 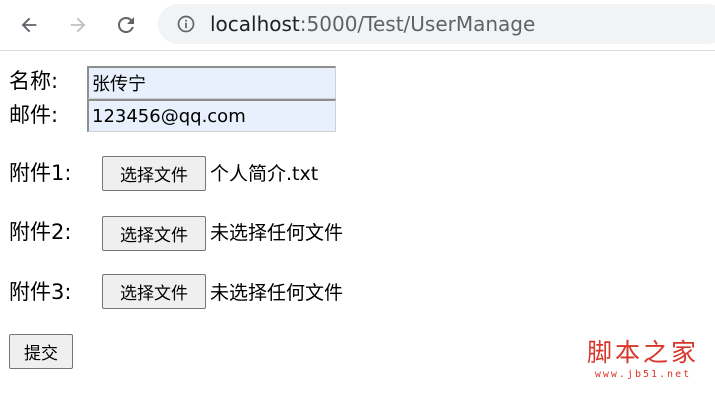 What do you see at coordinates (211, 115) in the screenshot?
I see `email-input` at bounding box center [211, 115].